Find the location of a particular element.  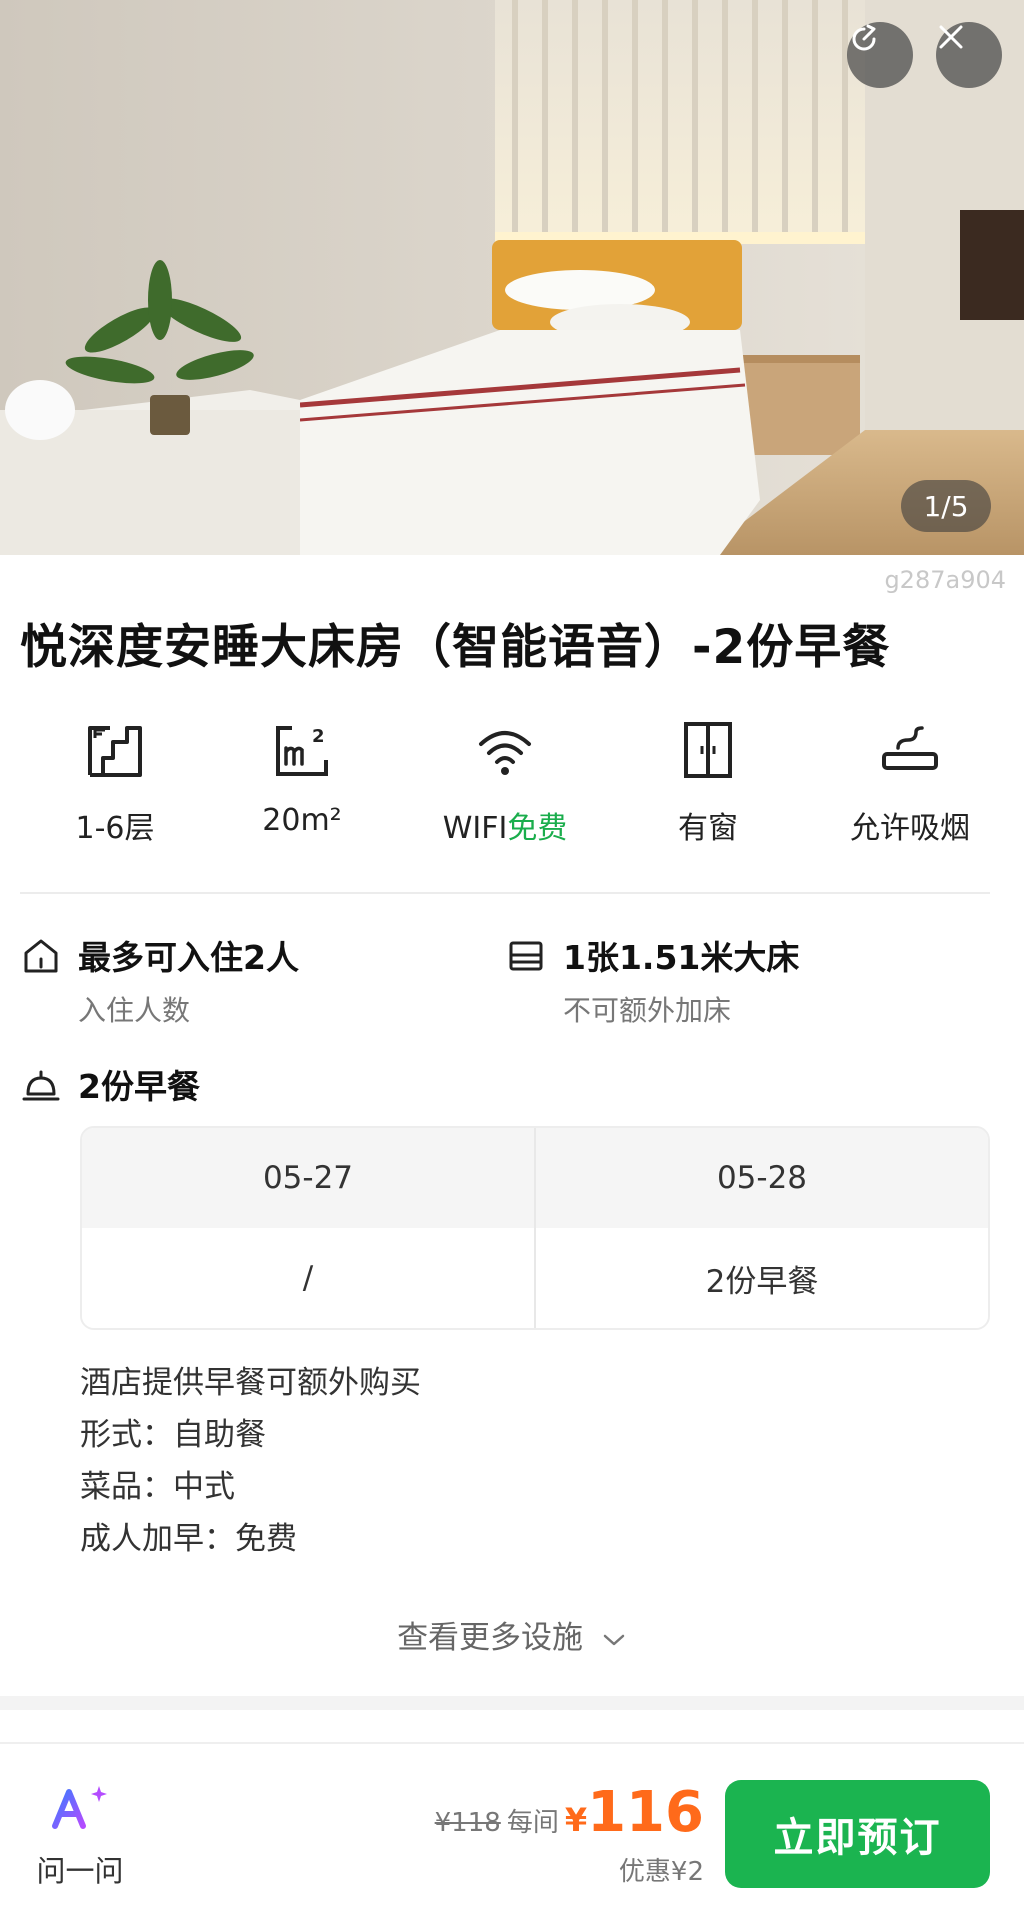

facility-smoking-label: 允许吸烟 is located at coordinates (910, 828).